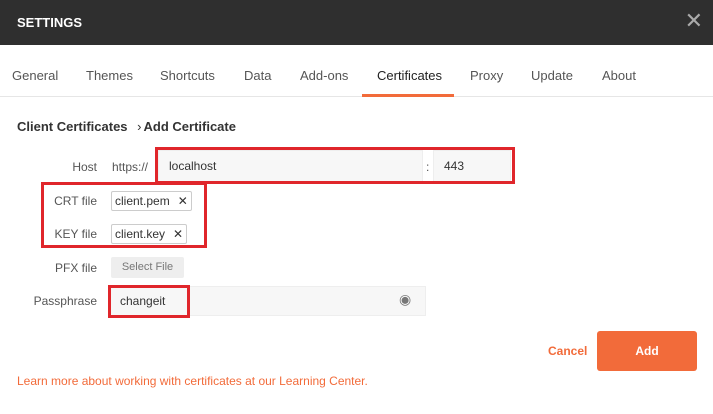  I want to click on host-highlight, so click(335, 165).